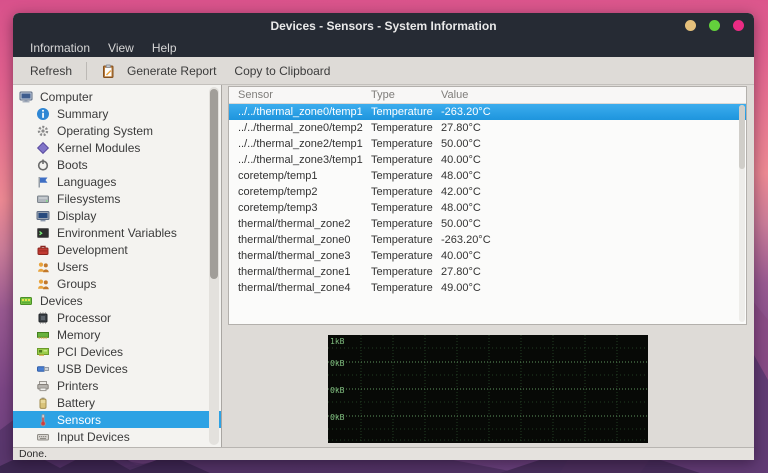  What do you see at coordinates (487, 288) in the screenshot?
I see `sensor-row: thermal/thermal_zone4 Temperature 49.00°C` at bounding box center [487, 288].